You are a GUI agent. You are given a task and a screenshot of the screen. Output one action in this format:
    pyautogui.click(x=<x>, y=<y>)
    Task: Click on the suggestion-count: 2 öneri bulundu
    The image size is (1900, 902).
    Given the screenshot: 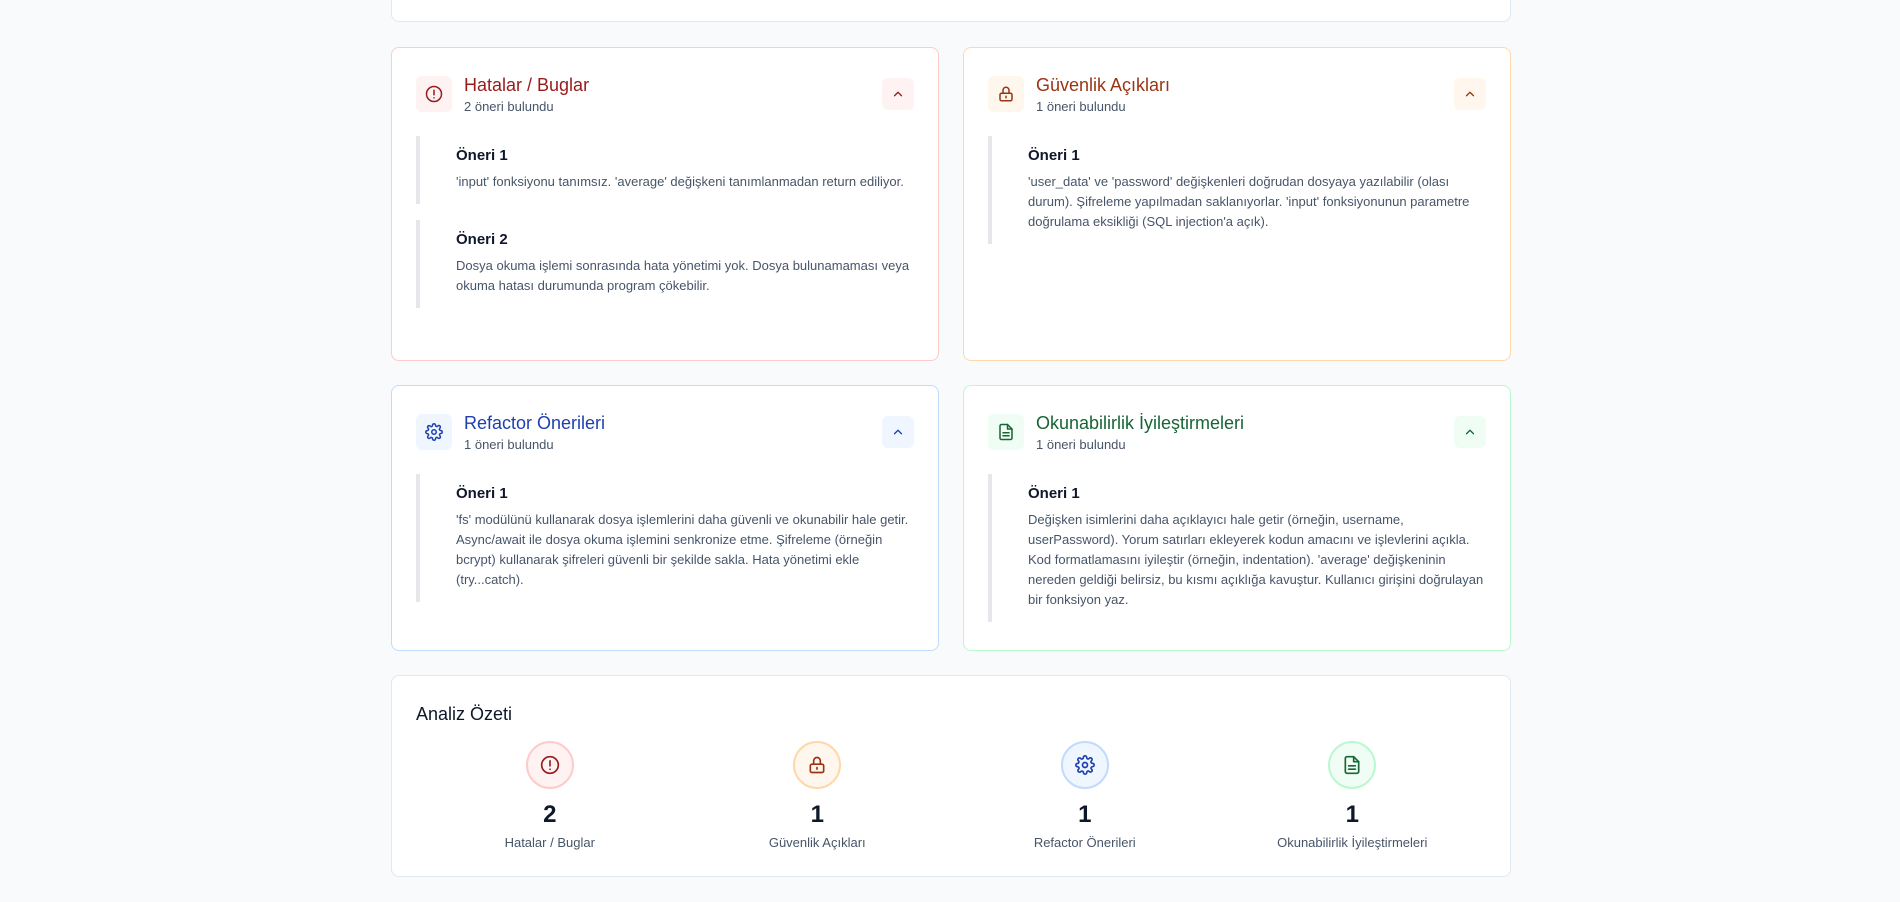 What is the action you would take?
    pyautogui.click(x=509, y=106)
    